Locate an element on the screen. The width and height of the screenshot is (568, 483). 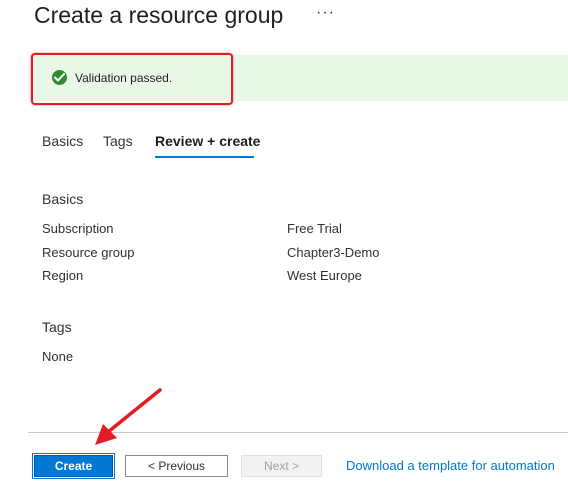
next-button: Next > is located at coordinates (281, 466).